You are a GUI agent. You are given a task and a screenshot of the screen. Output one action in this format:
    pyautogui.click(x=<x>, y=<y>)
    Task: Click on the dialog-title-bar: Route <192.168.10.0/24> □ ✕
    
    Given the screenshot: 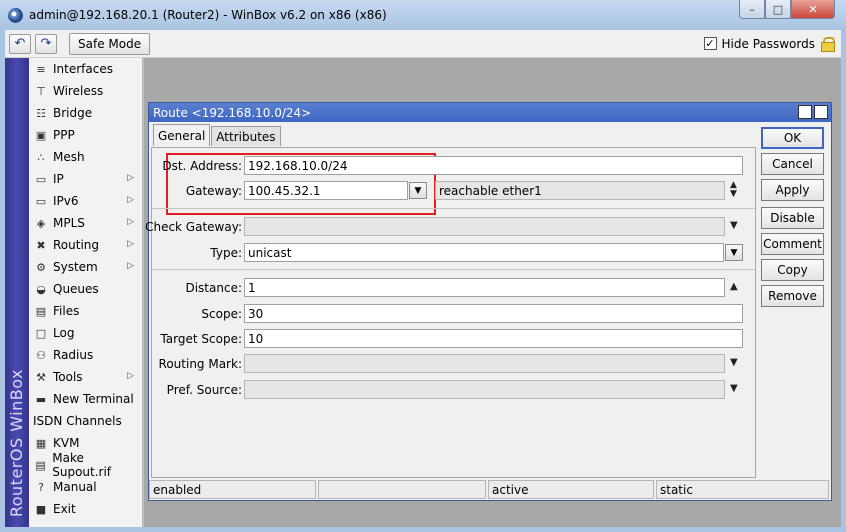 What is the action you would take?
    pyautogui.click(x=490, y=112)
    